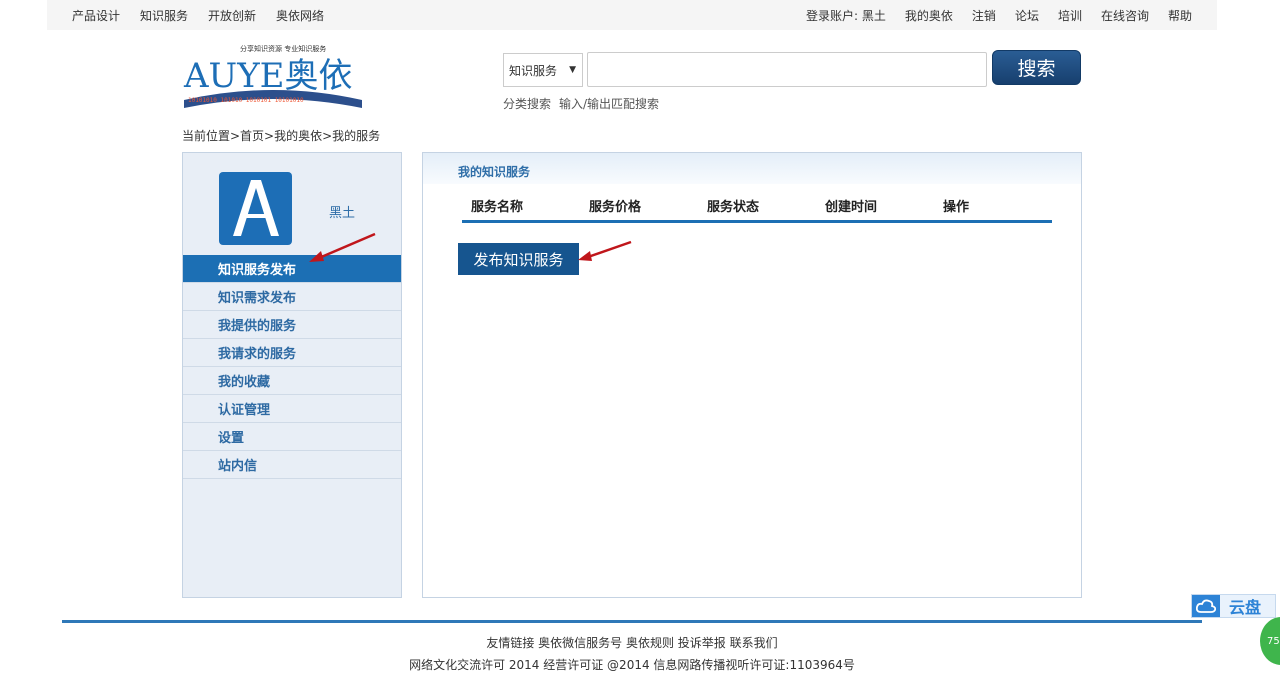 This screenshot has width=1280, height=674. What do you see at coordinates (929, 15) in the screenshot?
I see `nav-my-auye: 我的奥依` at bounding box center [929, 15].